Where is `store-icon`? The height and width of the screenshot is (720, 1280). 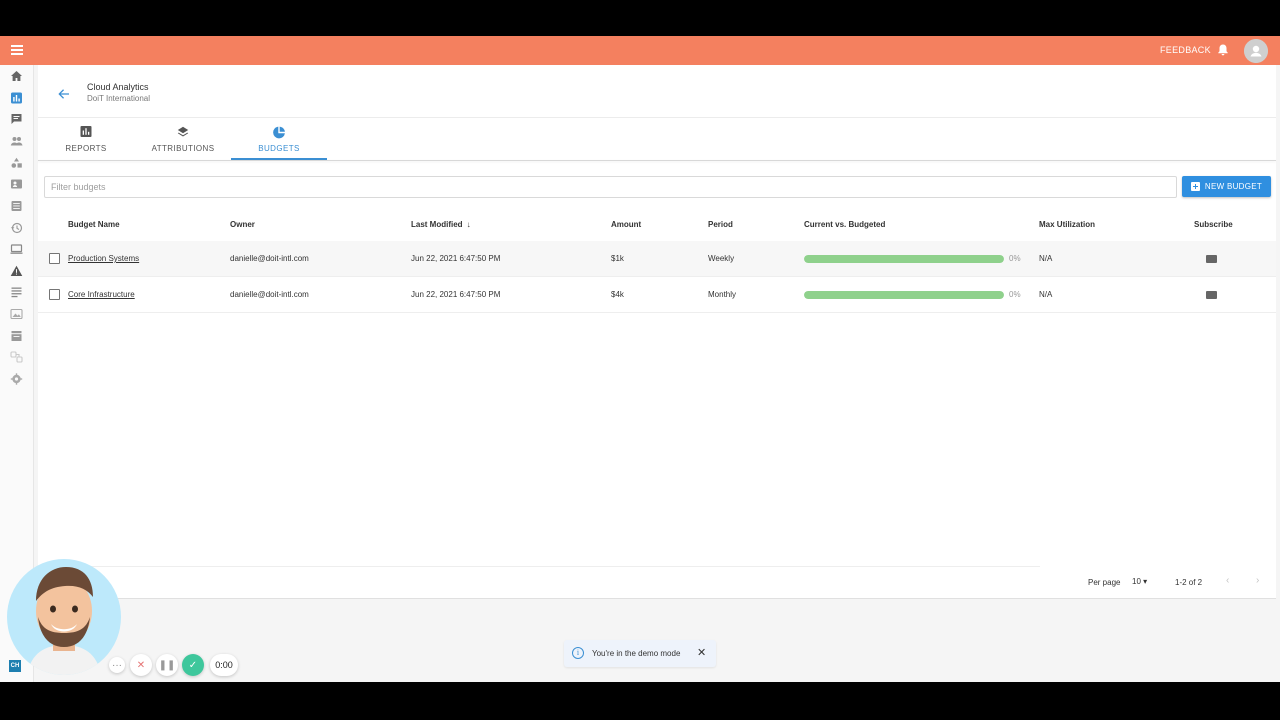 store-icon is located at coordinates (16, 336).